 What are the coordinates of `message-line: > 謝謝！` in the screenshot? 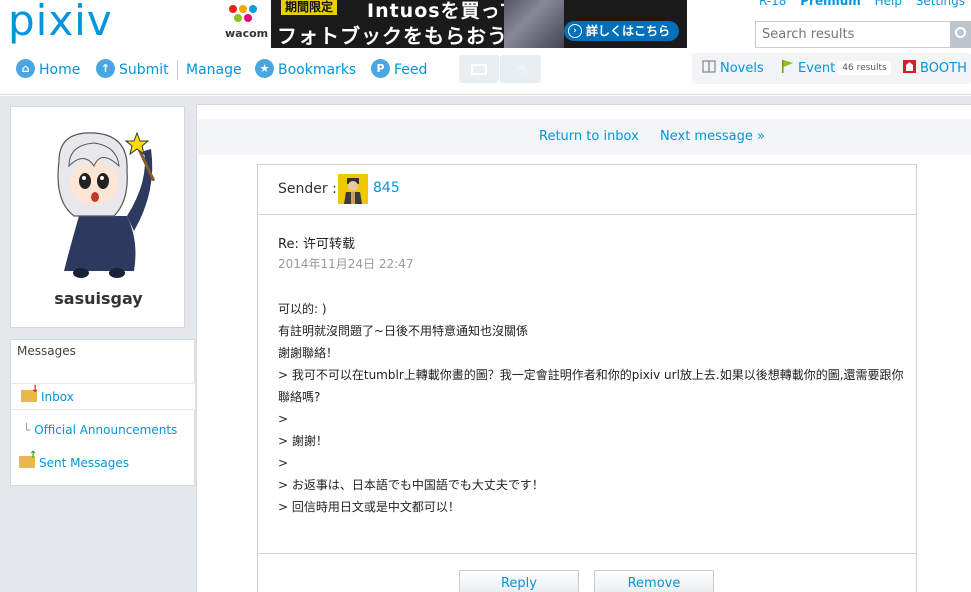 It's located at (303, 441).